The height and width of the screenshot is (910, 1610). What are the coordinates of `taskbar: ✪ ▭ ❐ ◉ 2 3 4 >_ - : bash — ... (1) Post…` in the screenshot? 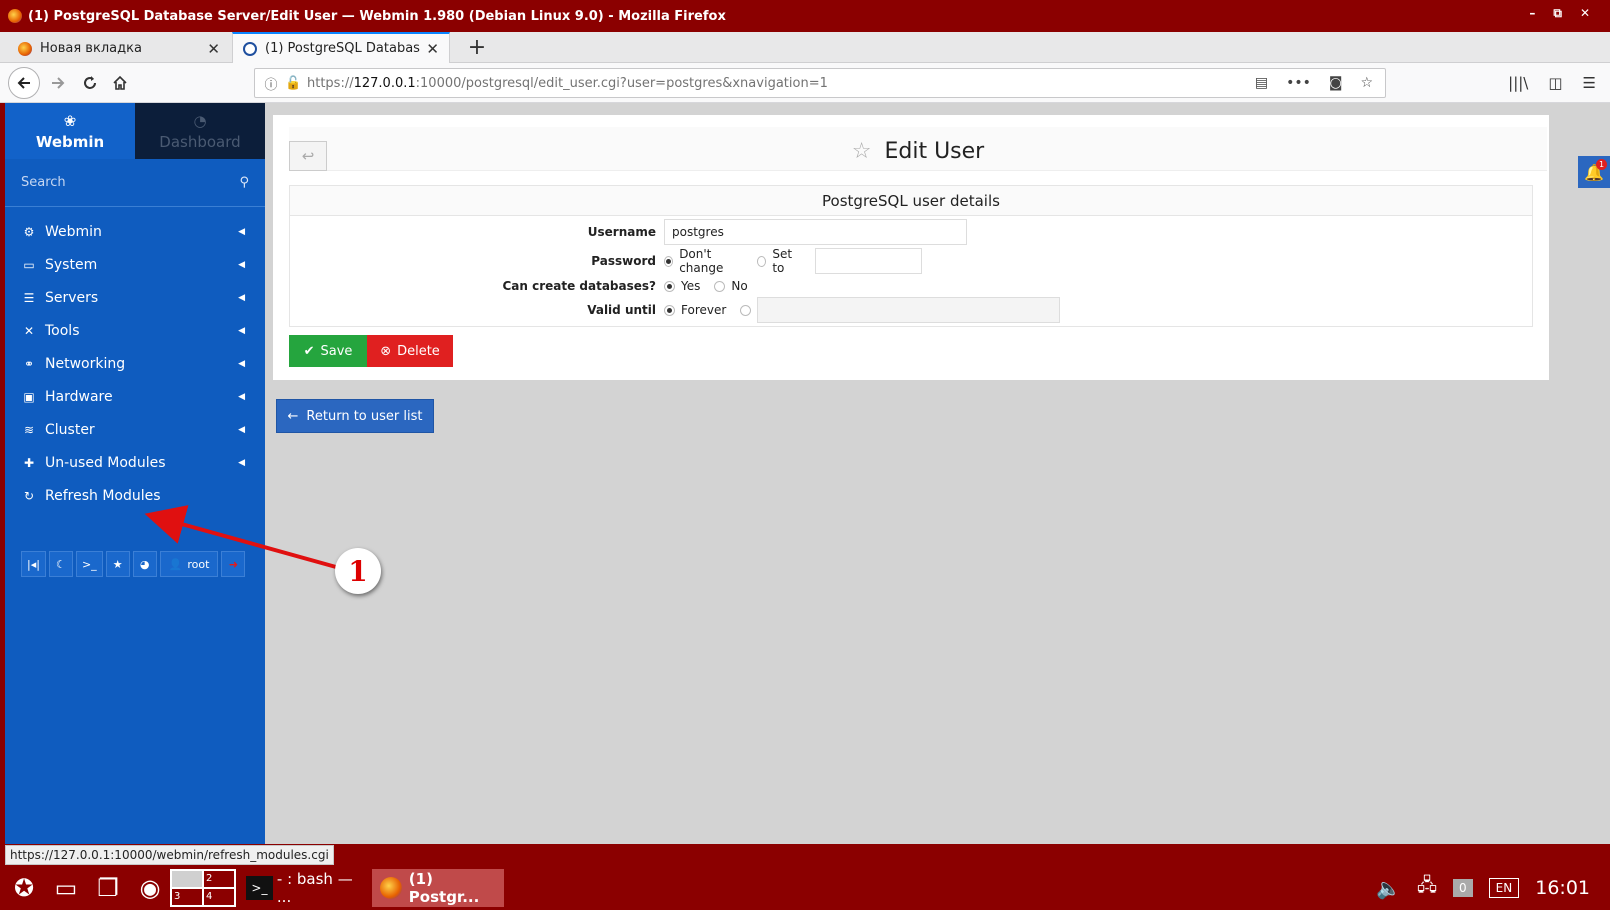 It's located at (805, 887).